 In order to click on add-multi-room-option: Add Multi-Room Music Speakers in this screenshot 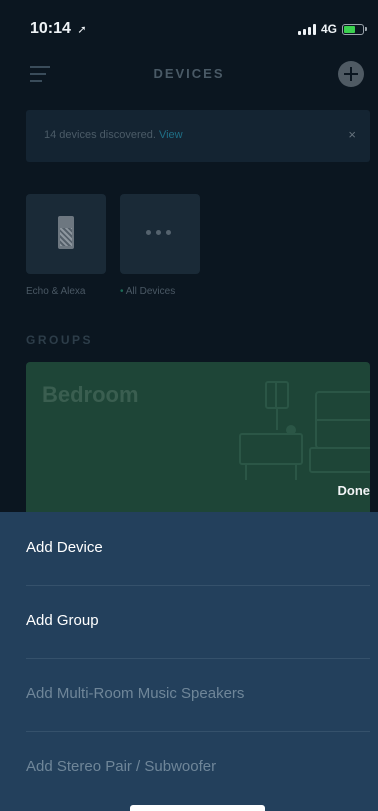, I will do `click(198, 694)`.